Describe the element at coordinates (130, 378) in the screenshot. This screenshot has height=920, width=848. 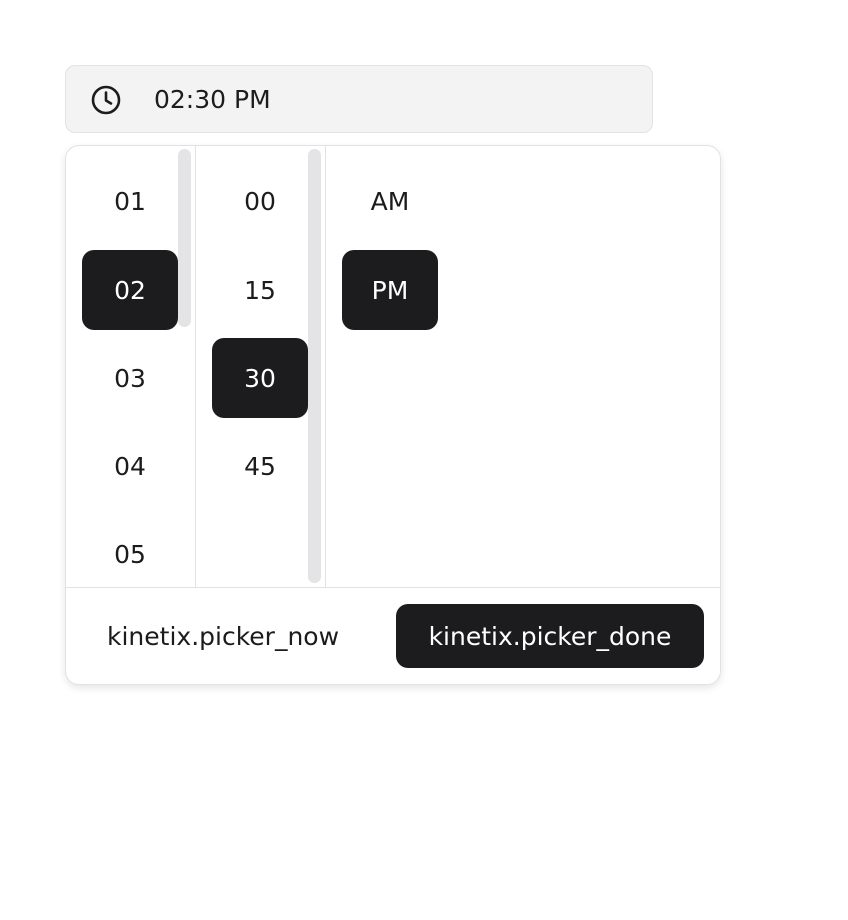
I see `hour-option-03: 03` at that location.